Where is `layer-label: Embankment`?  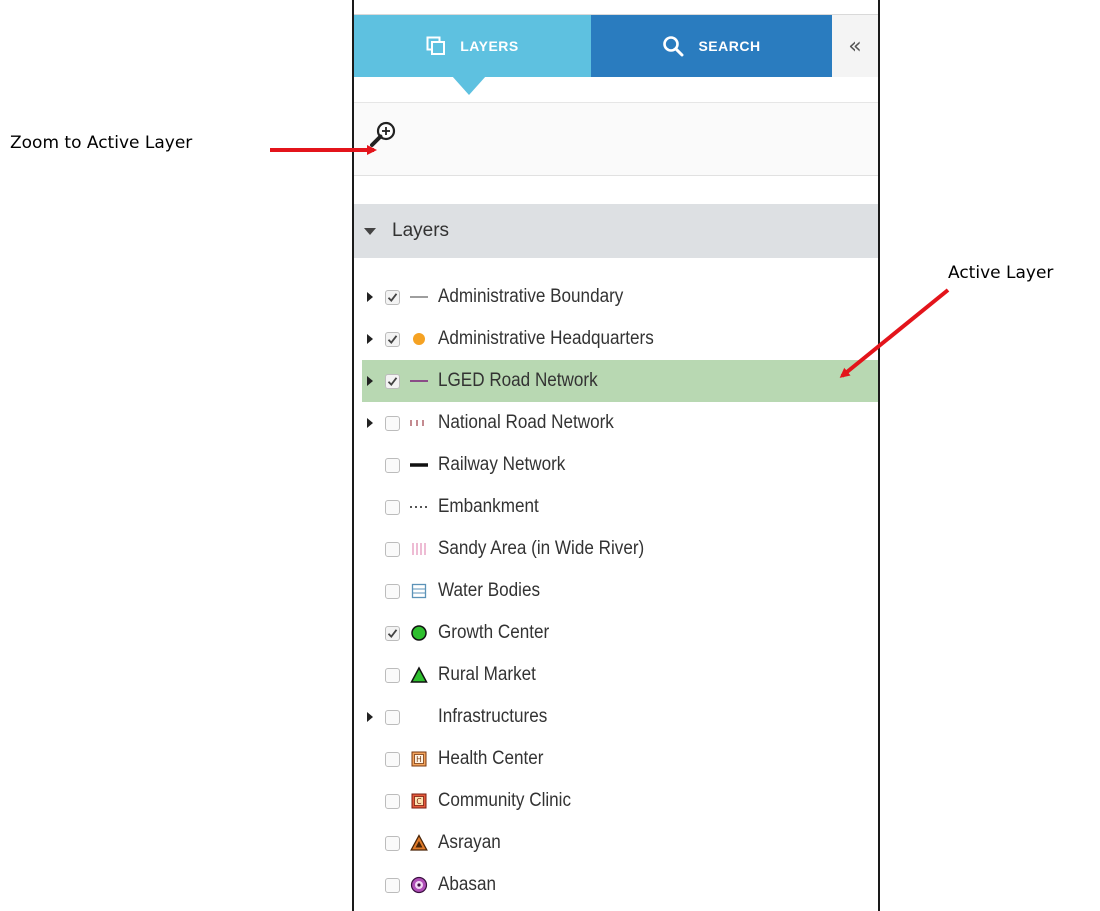 layer-label: Embankment is located at coordinates (488, 506).